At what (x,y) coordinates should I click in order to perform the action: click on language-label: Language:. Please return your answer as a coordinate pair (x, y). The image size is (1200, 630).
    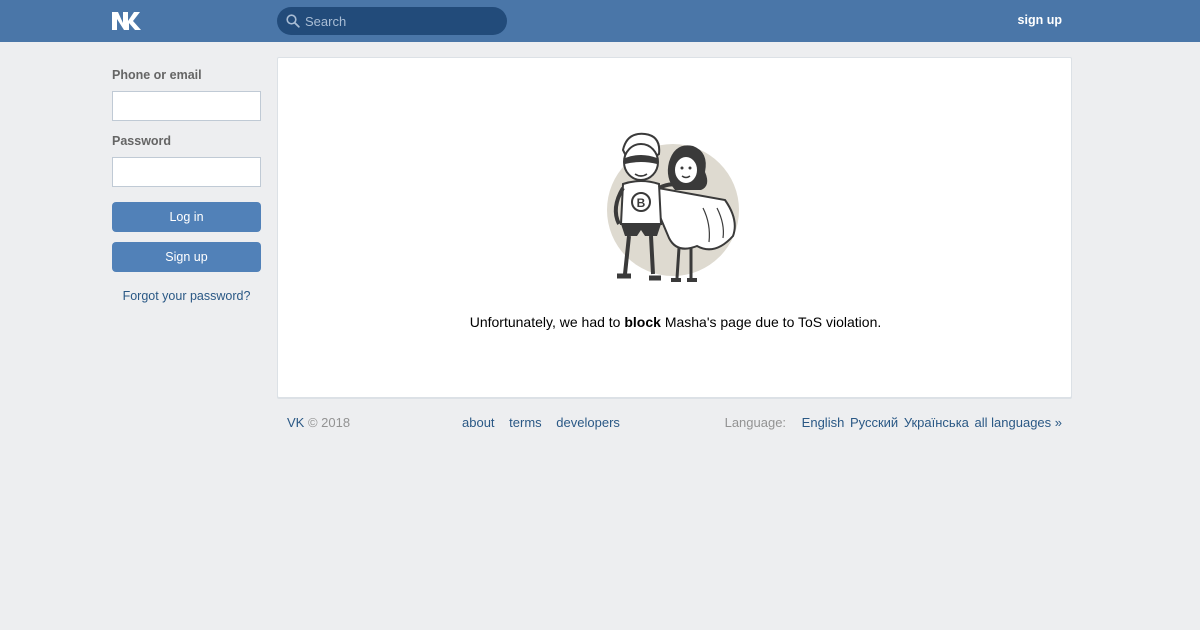
    Looking at the image, I should click on (755, 422).